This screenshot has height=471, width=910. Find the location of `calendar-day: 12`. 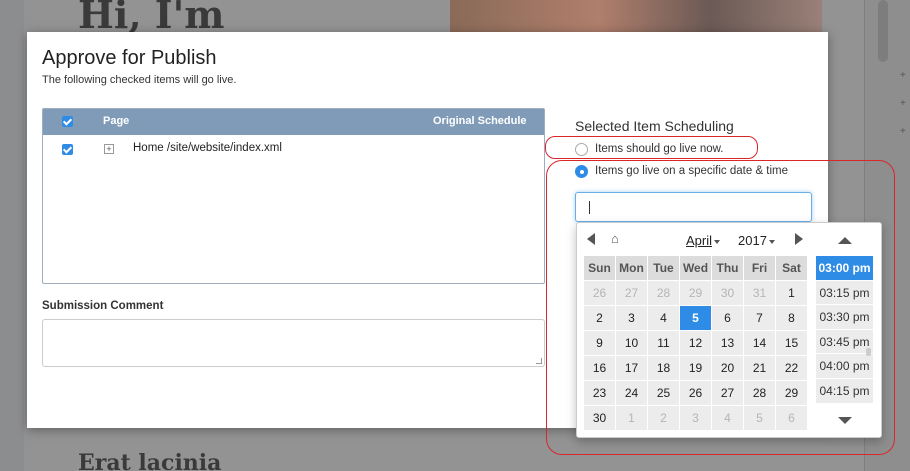

calendar-day: 12 is located at coordinates (696, 343).